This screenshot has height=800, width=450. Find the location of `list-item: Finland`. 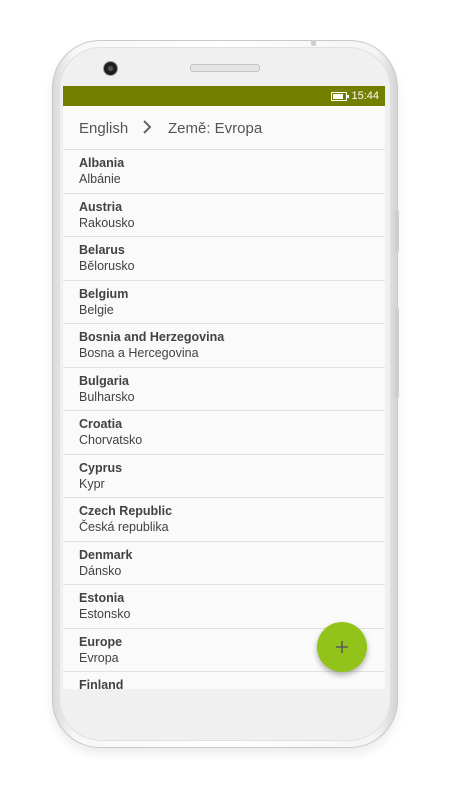

list-item: Finland is located at coordinates (224, 680).